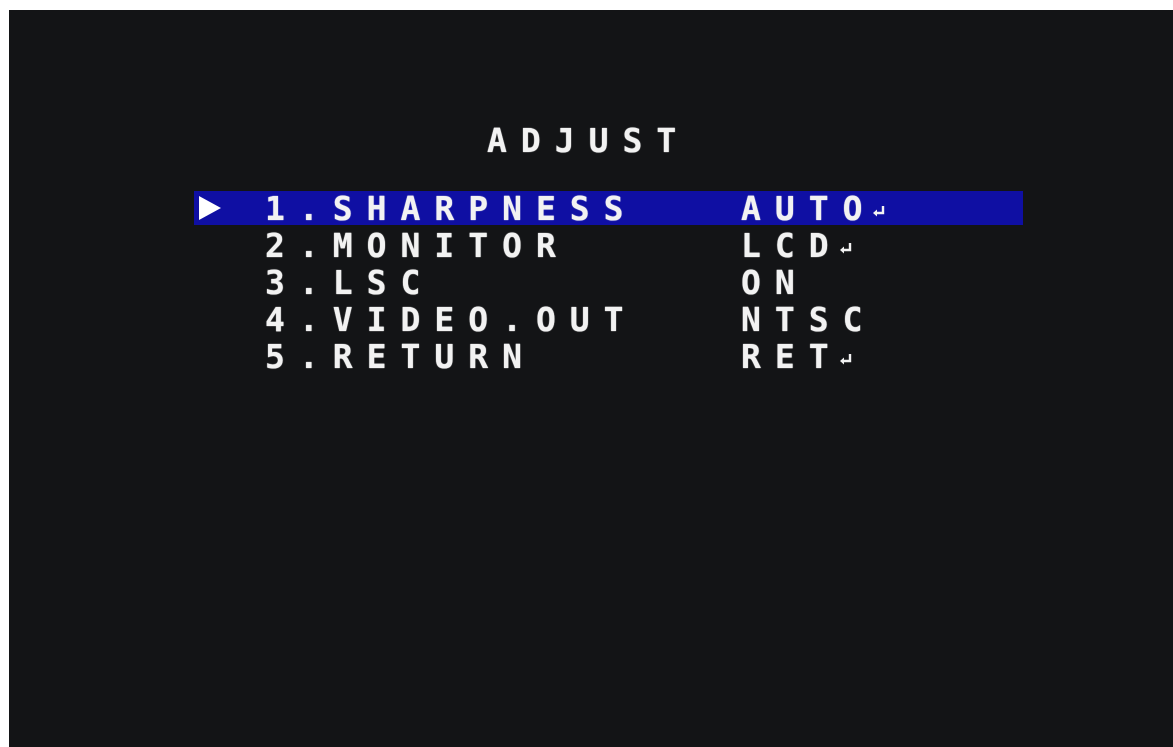 This screenshot has width=1173, height=747. Describe the element at coordinates (591, 245) in the screenshot. I see `menu-item-monitor: 2.MONITOR LCD` at that location.